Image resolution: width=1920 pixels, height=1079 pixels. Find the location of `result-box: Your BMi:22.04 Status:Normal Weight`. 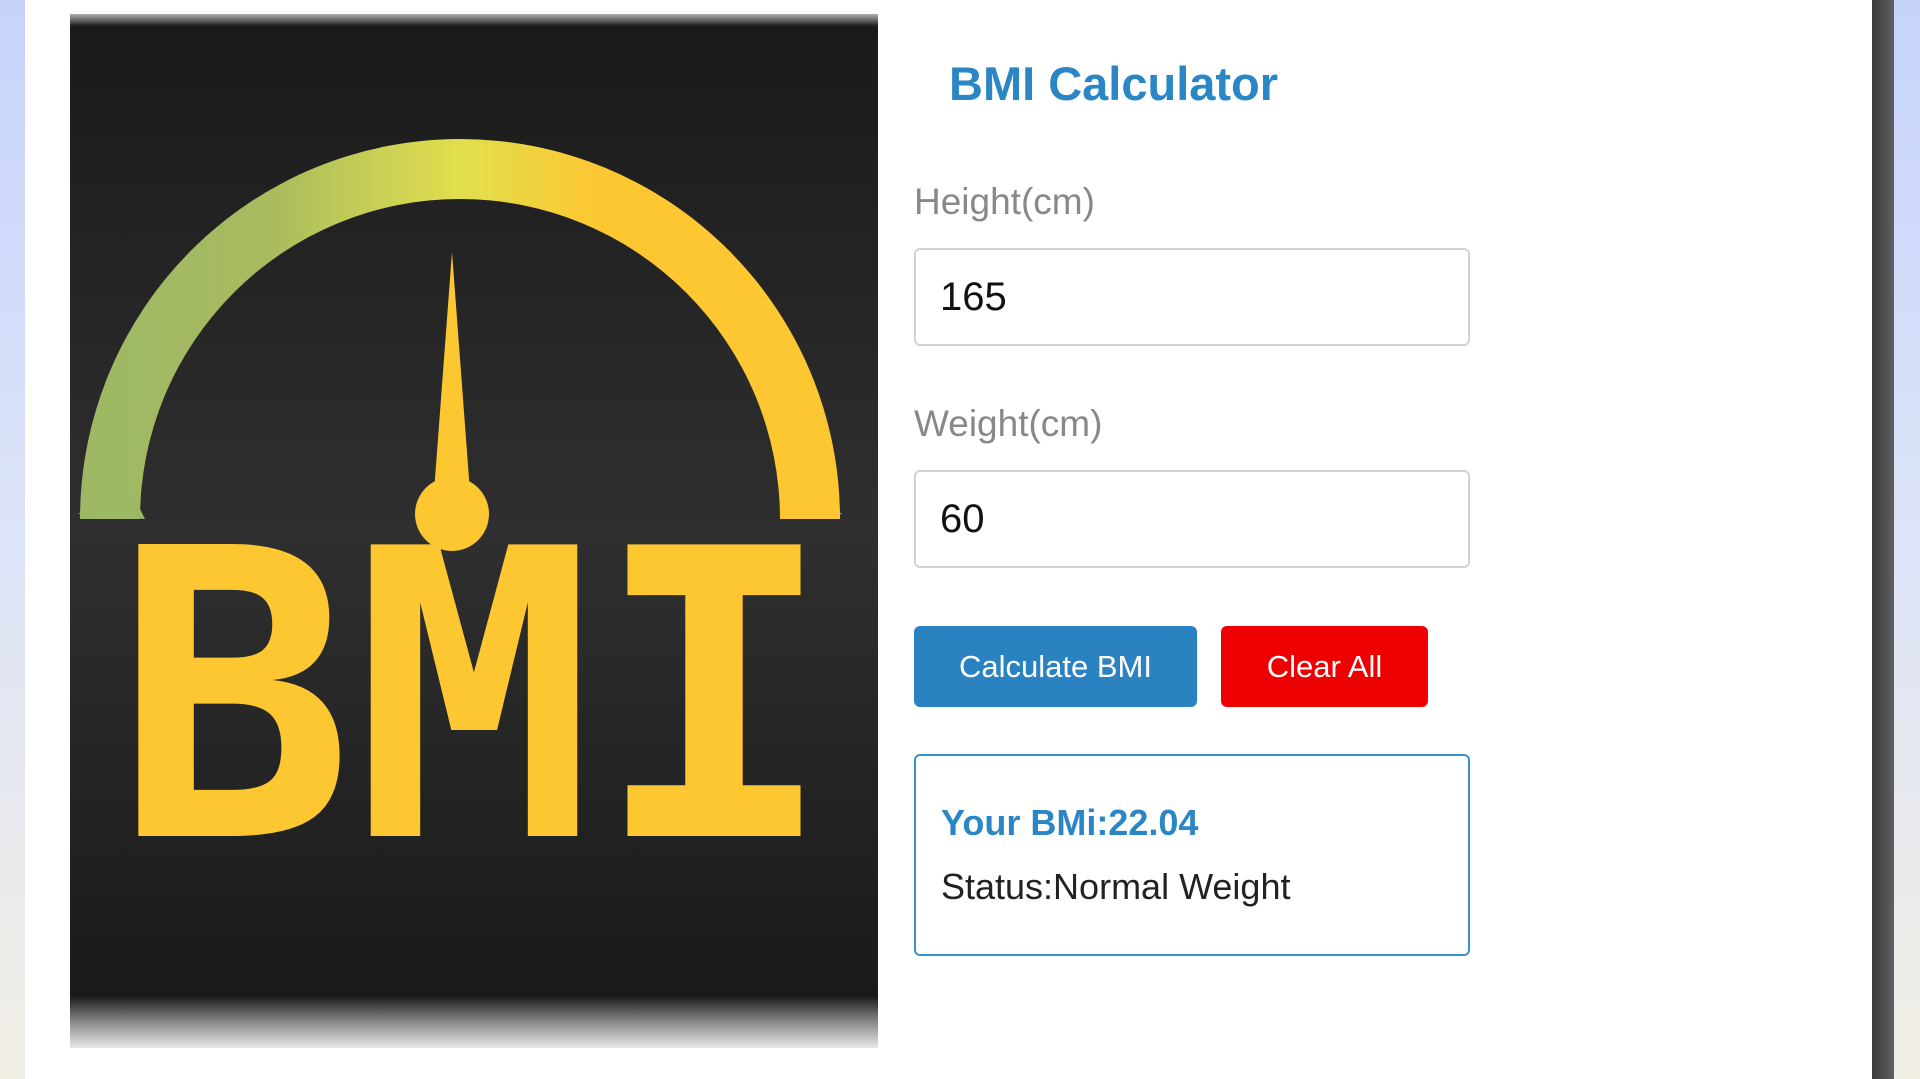

result-box: Your BMi:22.04 Status:Normal Weight is located at coordinates (1192, 855).